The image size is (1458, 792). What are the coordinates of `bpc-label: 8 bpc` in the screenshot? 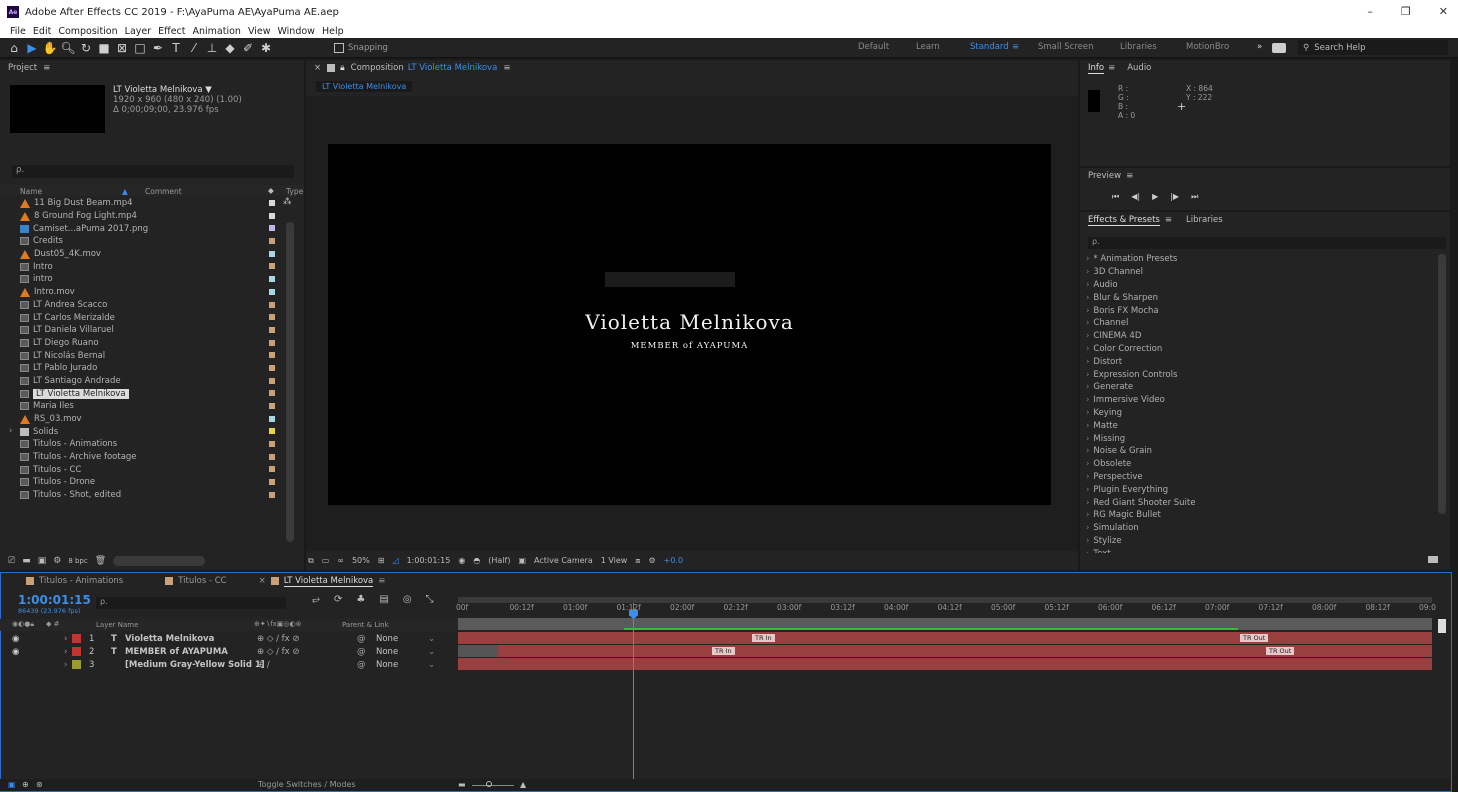 It's located at (77, 561).